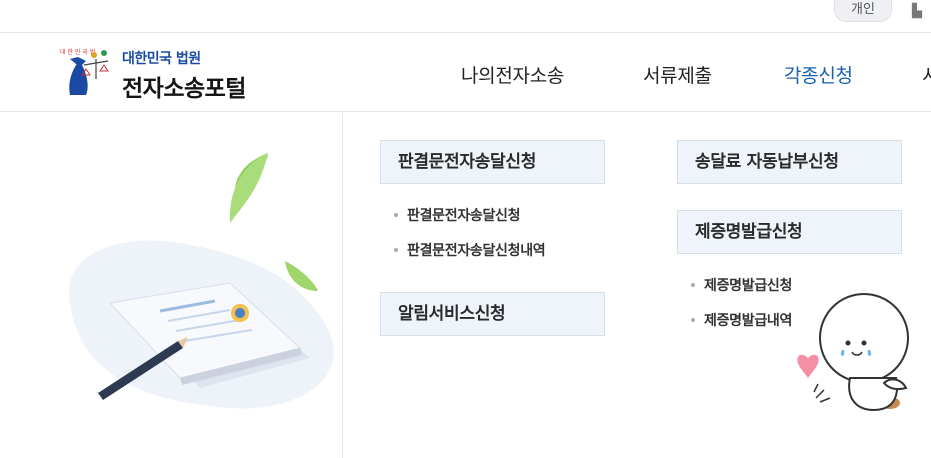 Image resolution: width=931 pixels, height=458 pixels. Describe the element at coordinates (748, 321) in the screenshot. I see `submenu-label: 제증명발급내역` at that location.